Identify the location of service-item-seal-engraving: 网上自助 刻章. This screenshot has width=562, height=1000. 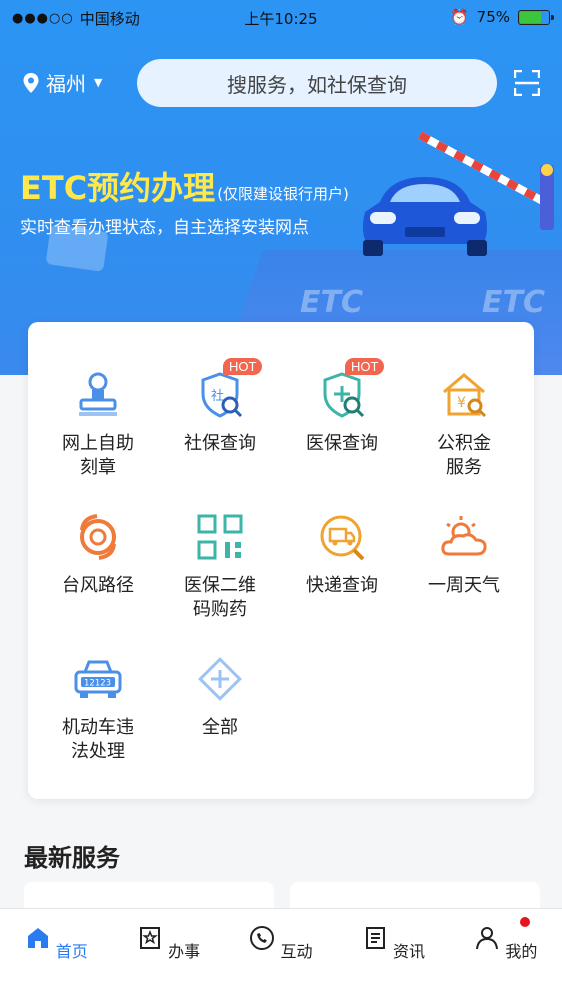
(98, 425).